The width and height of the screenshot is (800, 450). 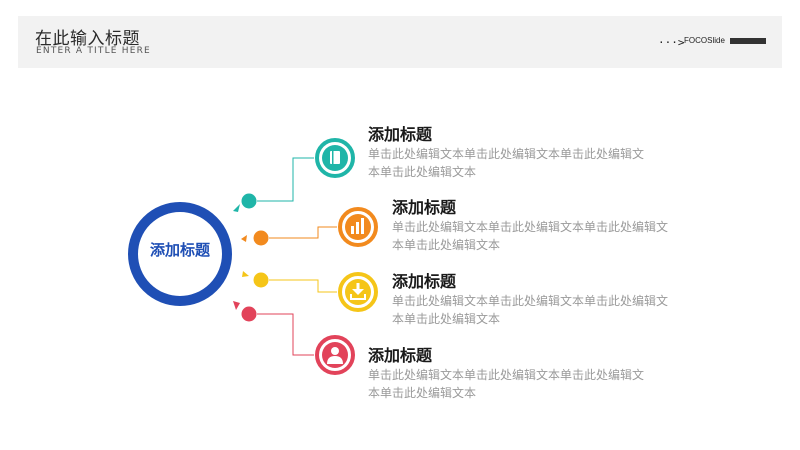 What do you see at coordinates (424, 207) in the screenshot?
I see `item-title-2: 添加标题` at bounding box center [424, 207].